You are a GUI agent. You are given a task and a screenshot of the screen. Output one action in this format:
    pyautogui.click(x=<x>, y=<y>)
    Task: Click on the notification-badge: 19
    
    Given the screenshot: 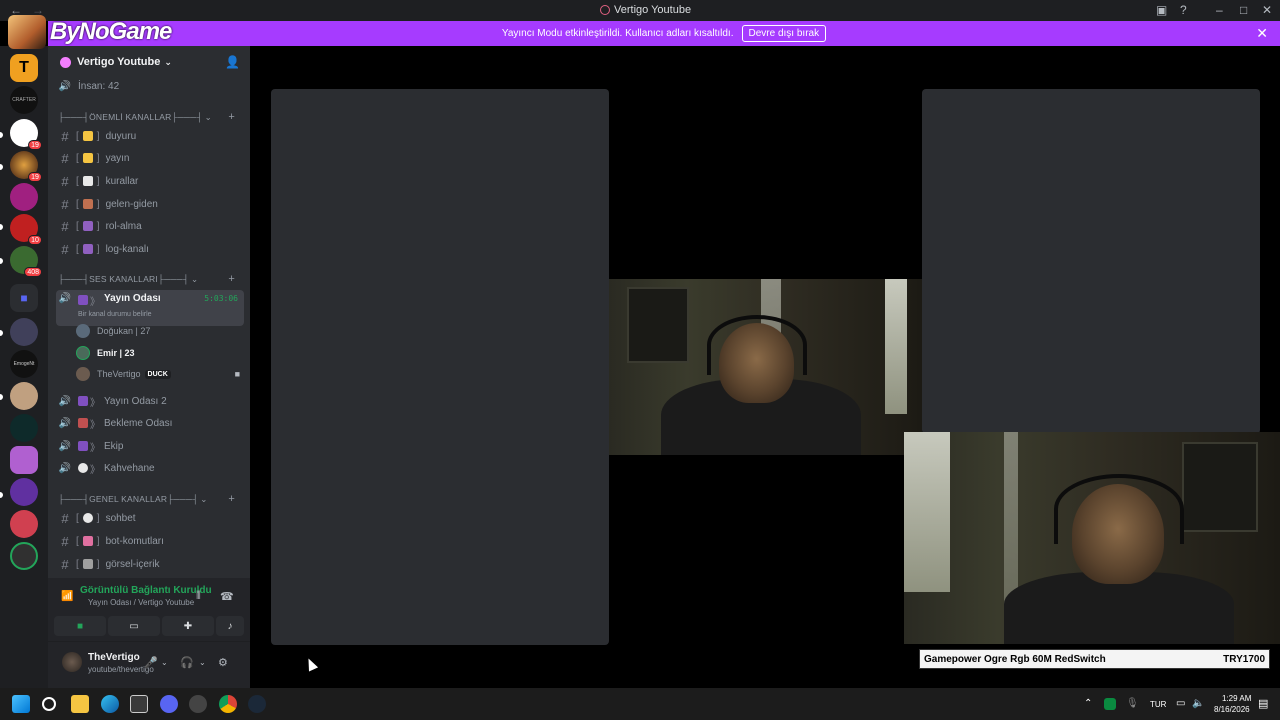 What is the action you would take?
    pyautogui.click(x=35, y=145)
    